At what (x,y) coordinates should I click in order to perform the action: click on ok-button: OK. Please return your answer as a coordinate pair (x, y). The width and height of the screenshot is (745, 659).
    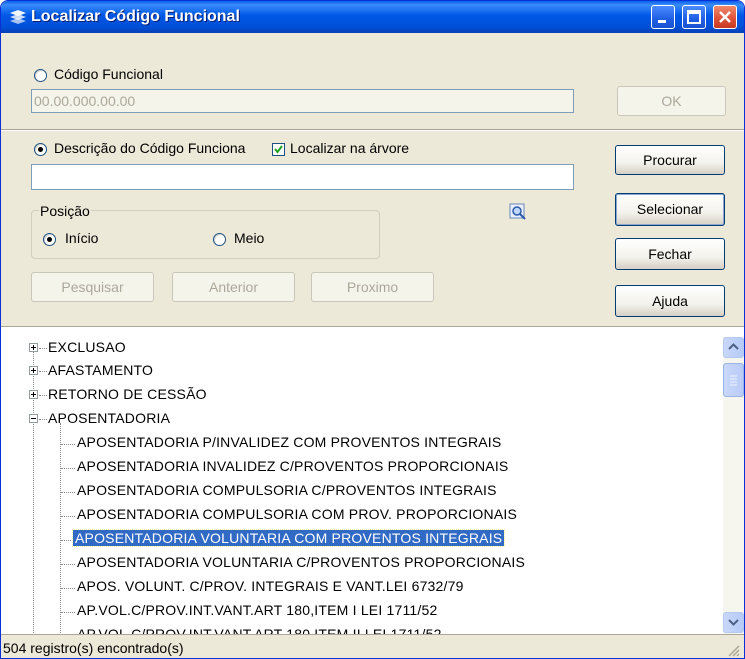
    Looking at the image, I should click on (671, 101).